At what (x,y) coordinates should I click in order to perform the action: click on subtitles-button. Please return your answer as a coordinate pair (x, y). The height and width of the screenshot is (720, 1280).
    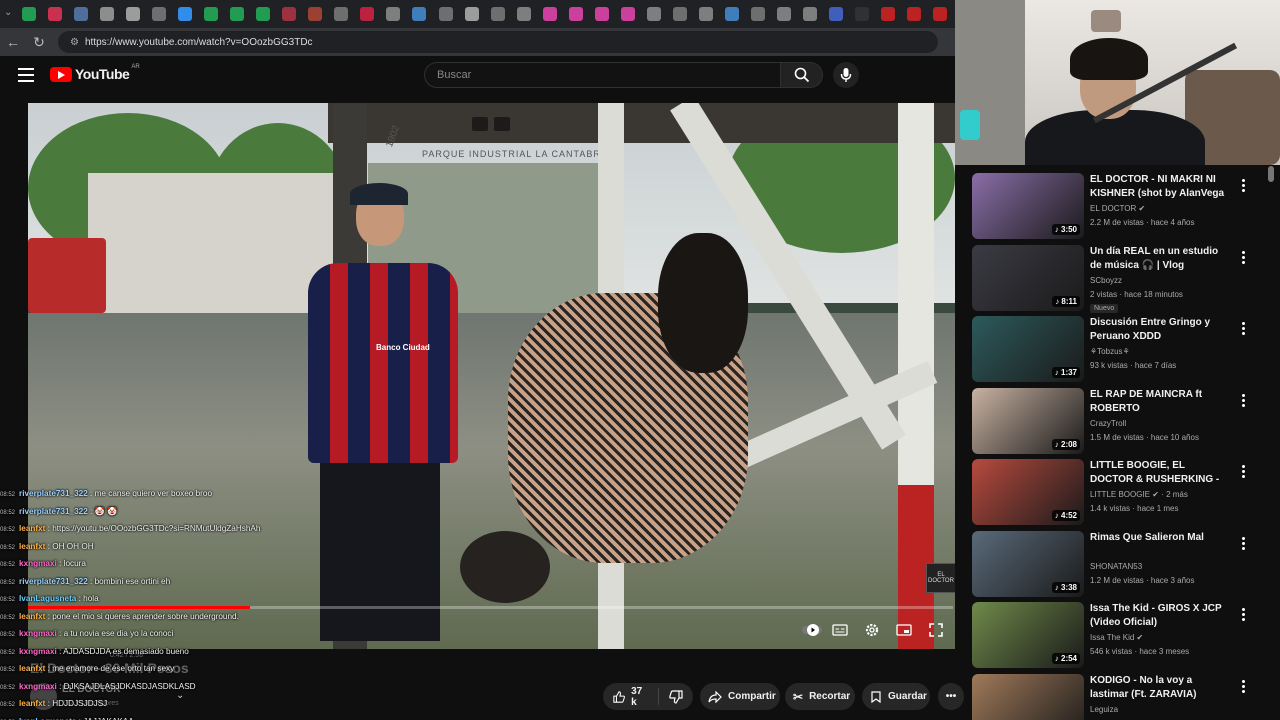
    Looking at the image, I should click on (840, 630).